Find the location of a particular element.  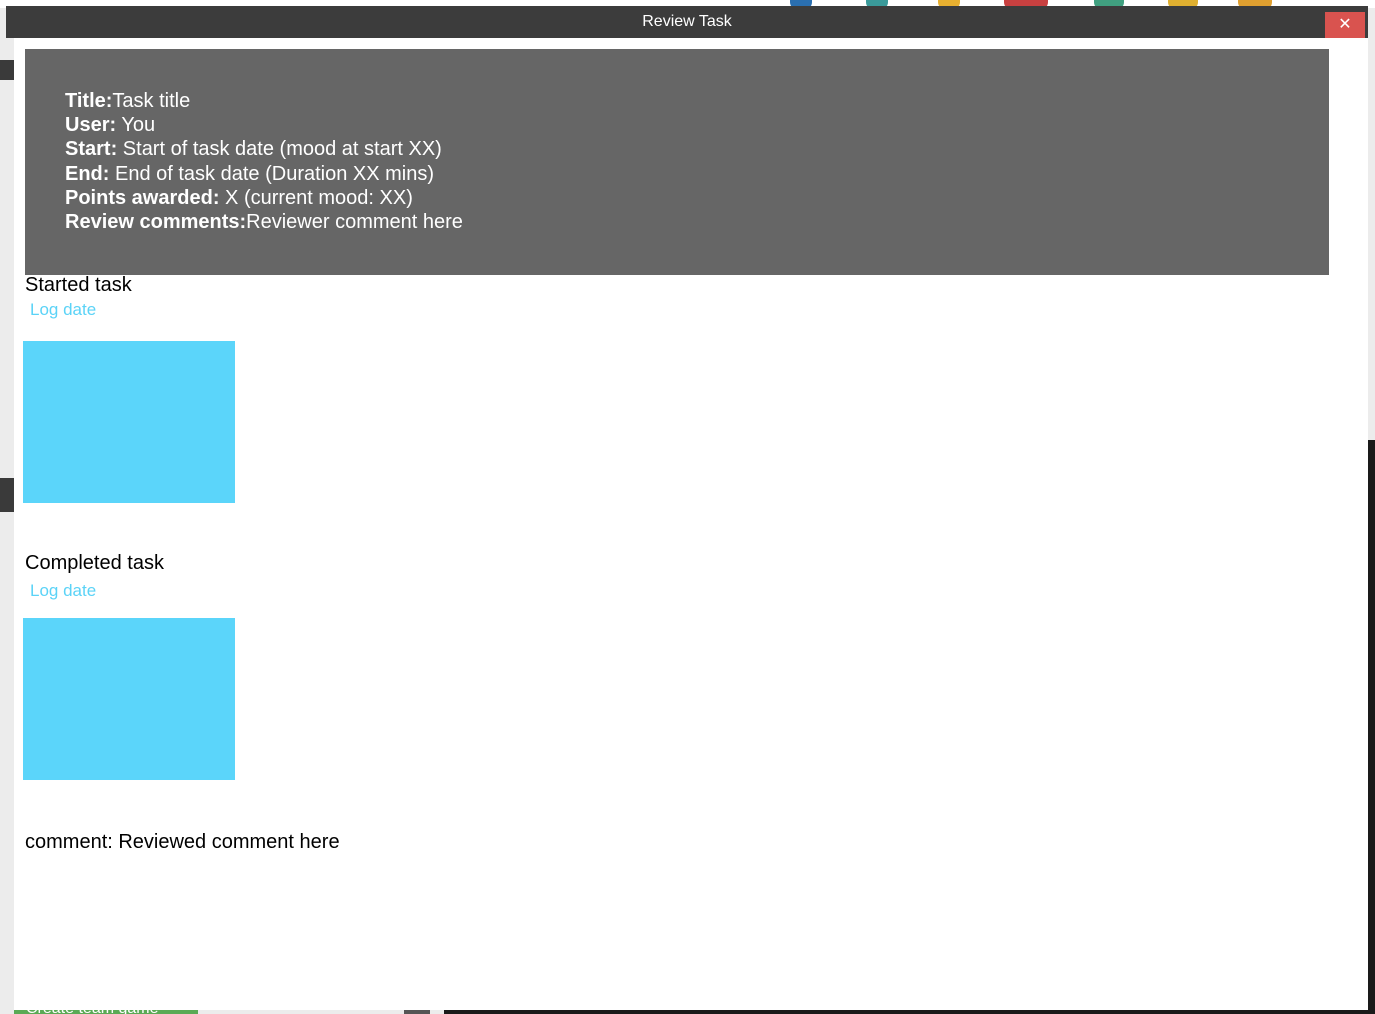

summary-title-value: Task title is located at coordinates (151, 101).